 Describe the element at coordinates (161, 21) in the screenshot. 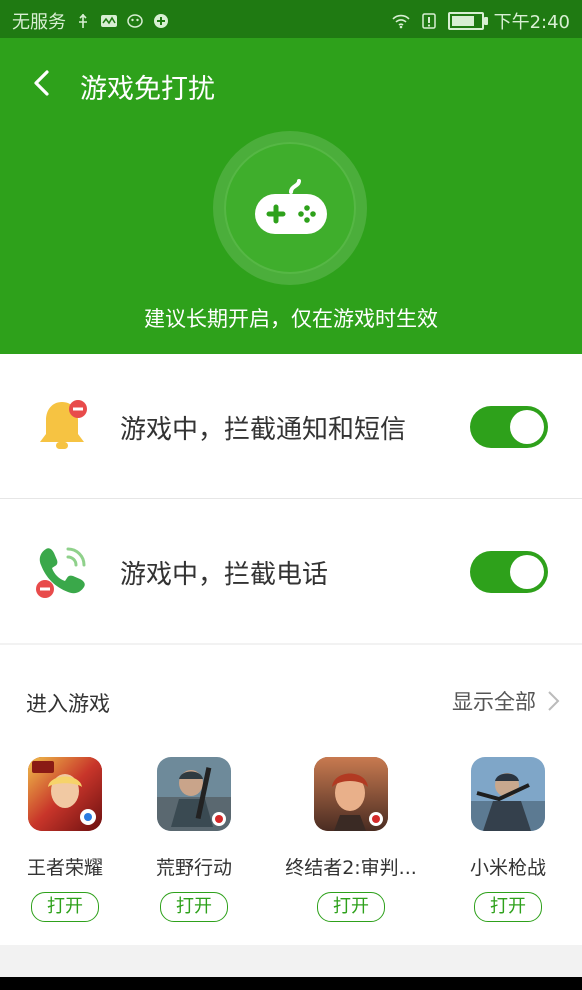

I see `app-icon` at that location.